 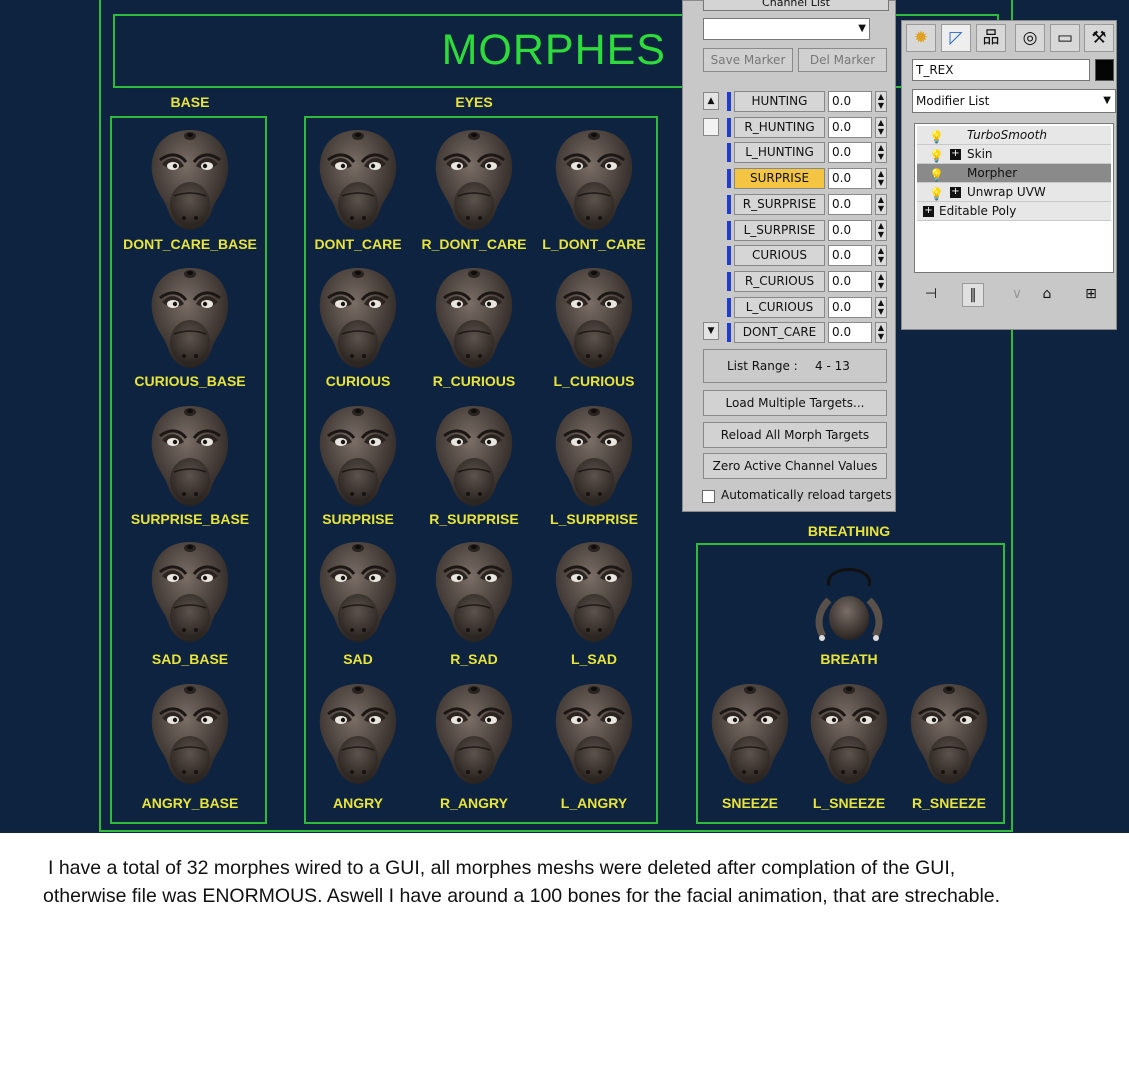 I want to click on eyes-morph-1-2-label: L_CURIOUS, so click(x=594, y=381).